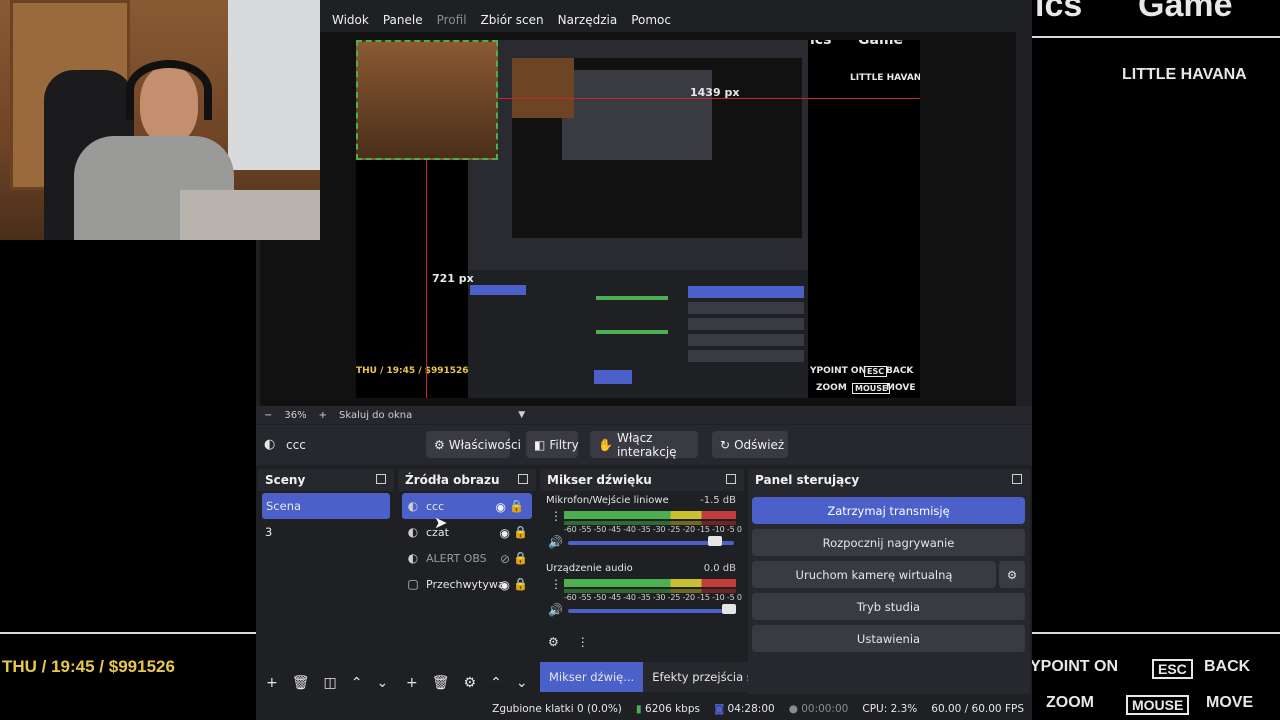 The image size is (1280, 720). I want to click on scene-item-3: 3, so click(326, 532).